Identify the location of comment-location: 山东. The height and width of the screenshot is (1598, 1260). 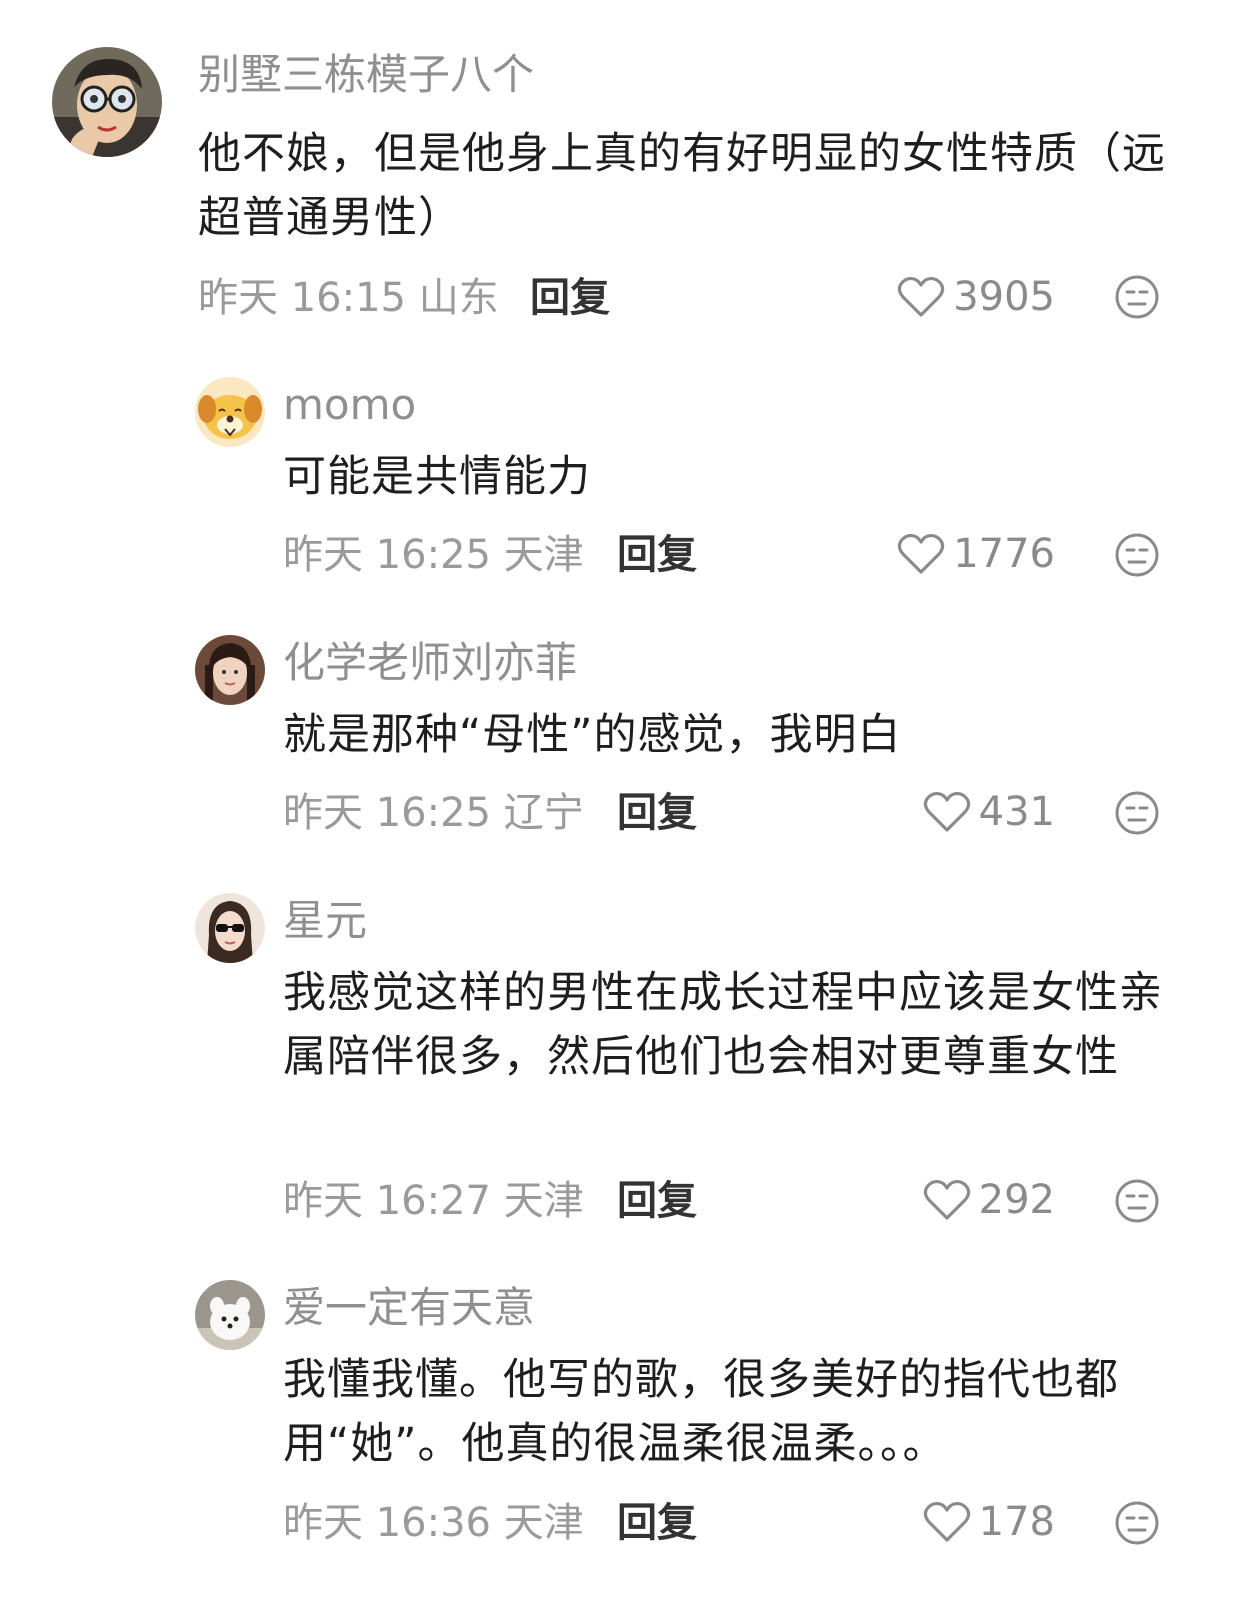
(458, 298).